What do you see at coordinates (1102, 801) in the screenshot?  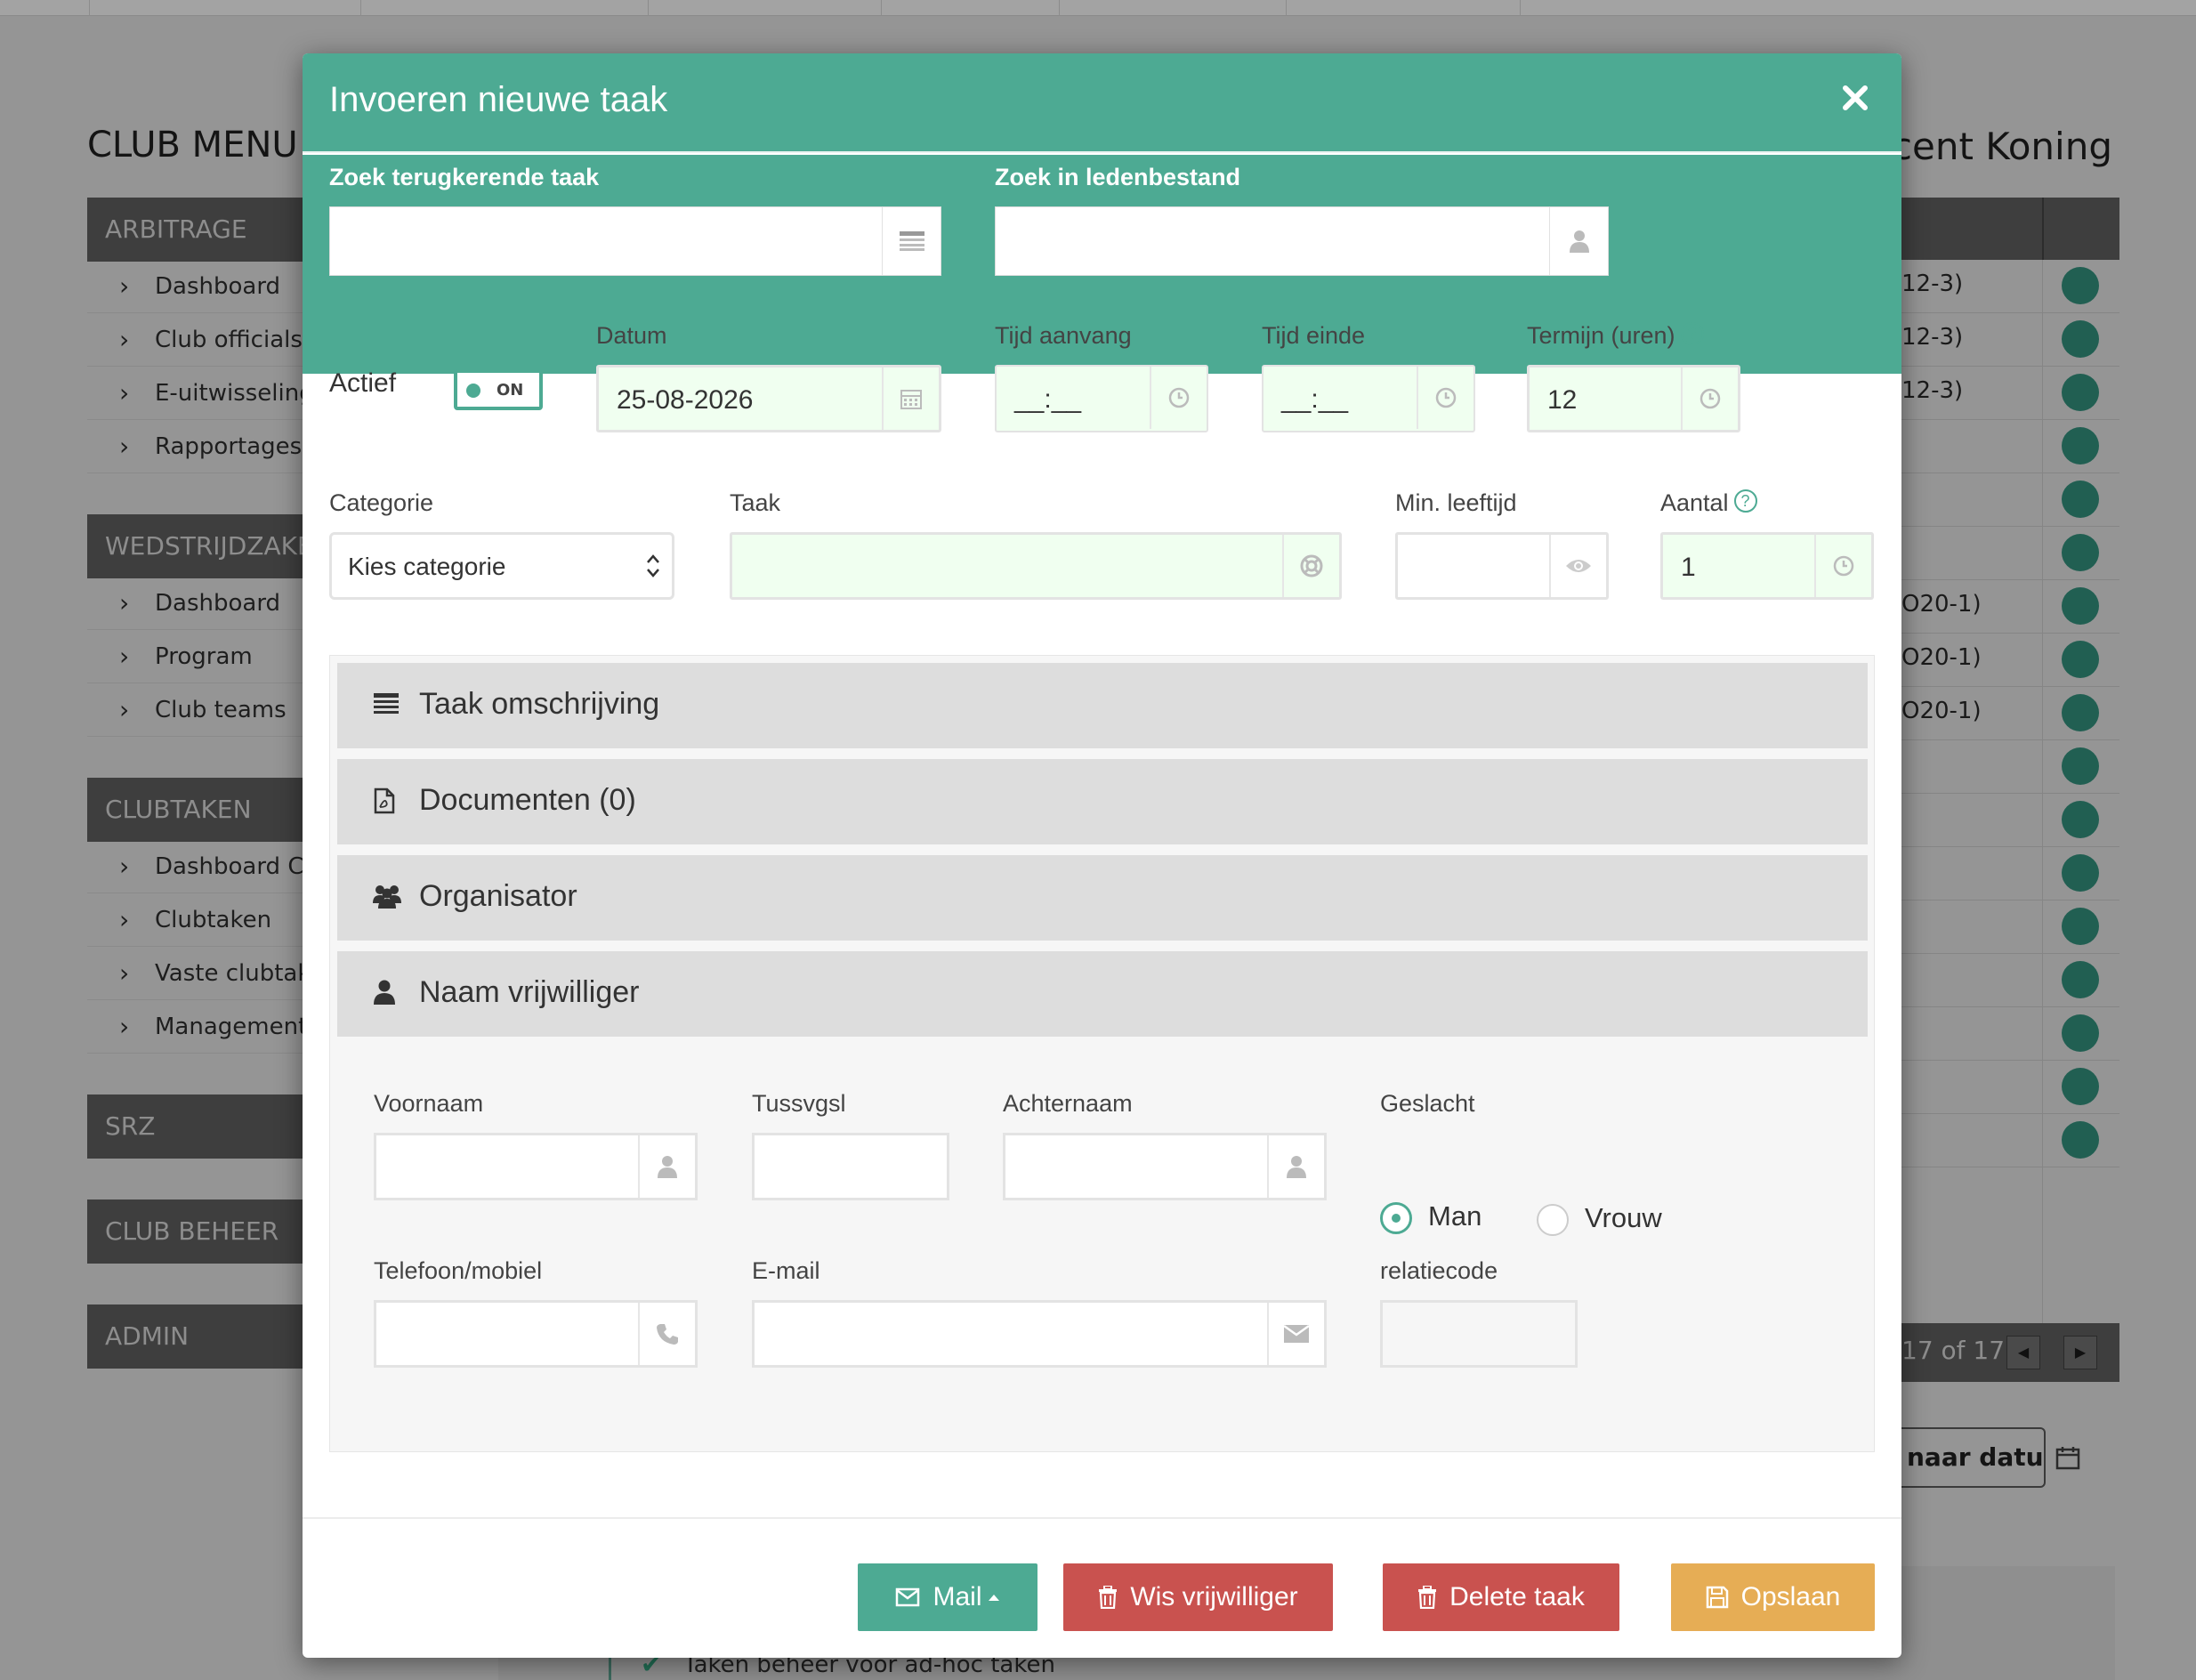 I see `accordion-documenten: Documenten (0)` at bounding box center [1102, 801].